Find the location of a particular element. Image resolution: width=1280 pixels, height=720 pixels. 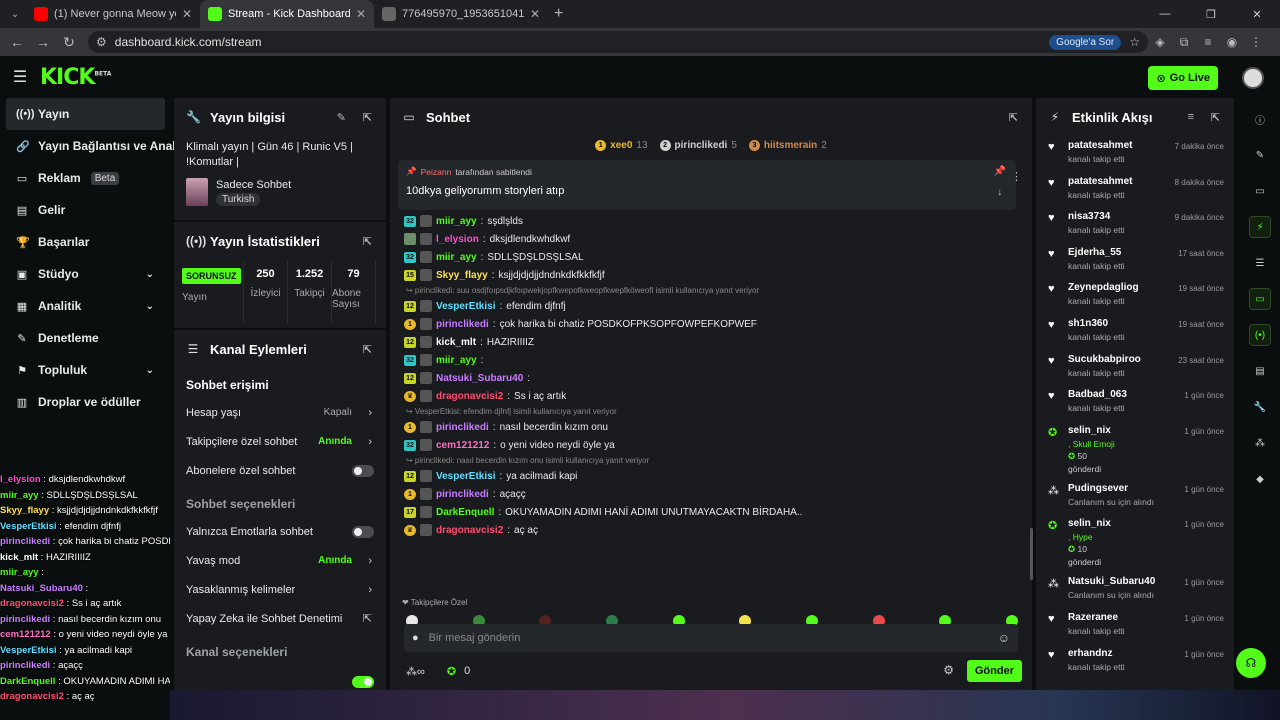

chat-username: Natsuki_Subaru40 is located at coordinates (479, 378).